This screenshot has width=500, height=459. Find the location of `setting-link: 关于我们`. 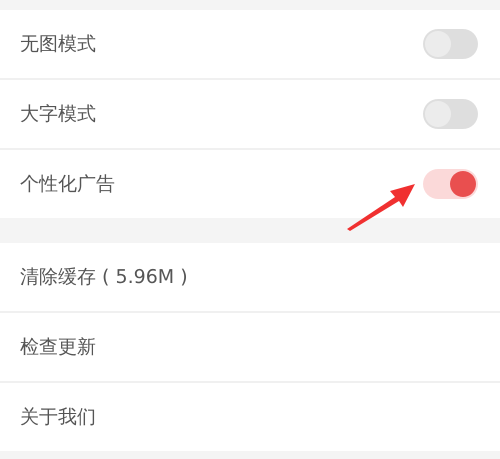

setting-link: 关于我们 is located at coordinates (58, 417).